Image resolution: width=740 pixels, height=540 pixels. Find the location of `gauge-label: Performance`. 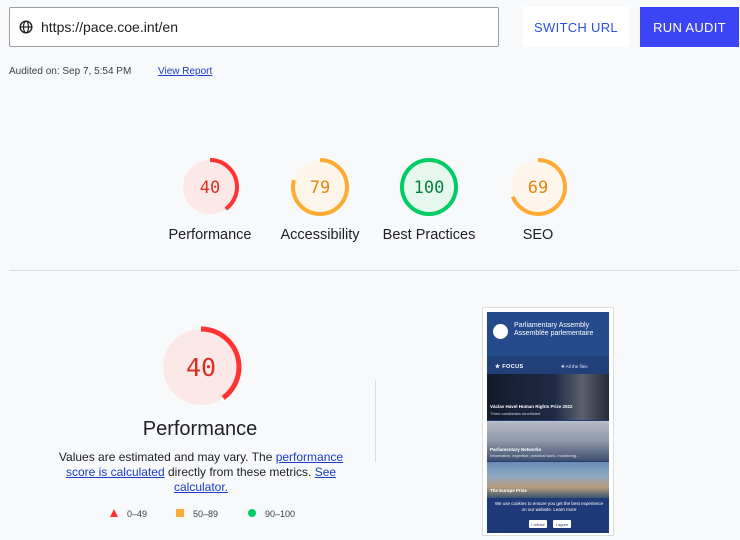

gauge-label: Performance is located at coordinates (210, 235).